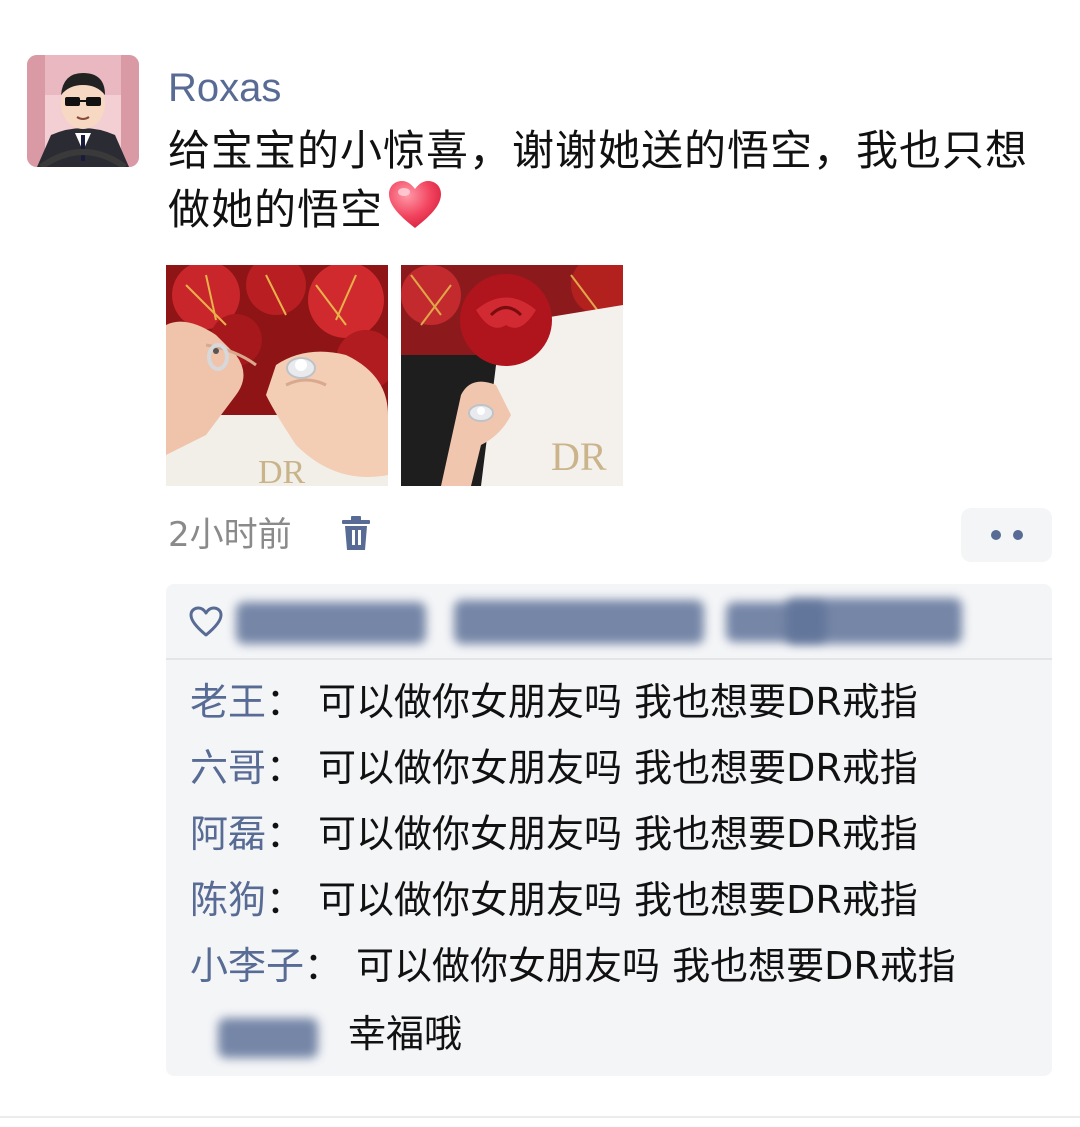 Image resolution: width=1080 pixels, height=1127 pixels. What do you see at coordinates (228, 900) in the screenshot?
I see `commenter-name: 陈狗` at bounding box center [228, 900].